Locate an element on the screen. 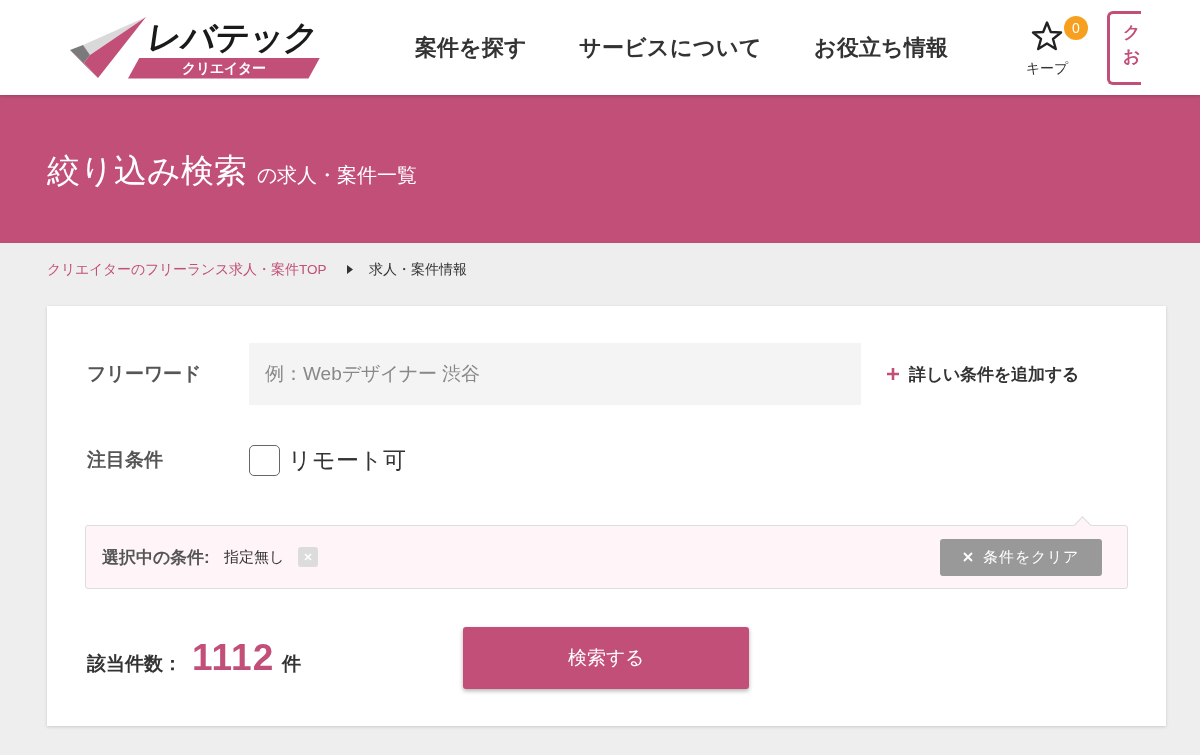 The image size is (1200, 755). breadcrumb-link: クリエイターのフリーランス求人・案件TOP is located at coordinates (187, 269).